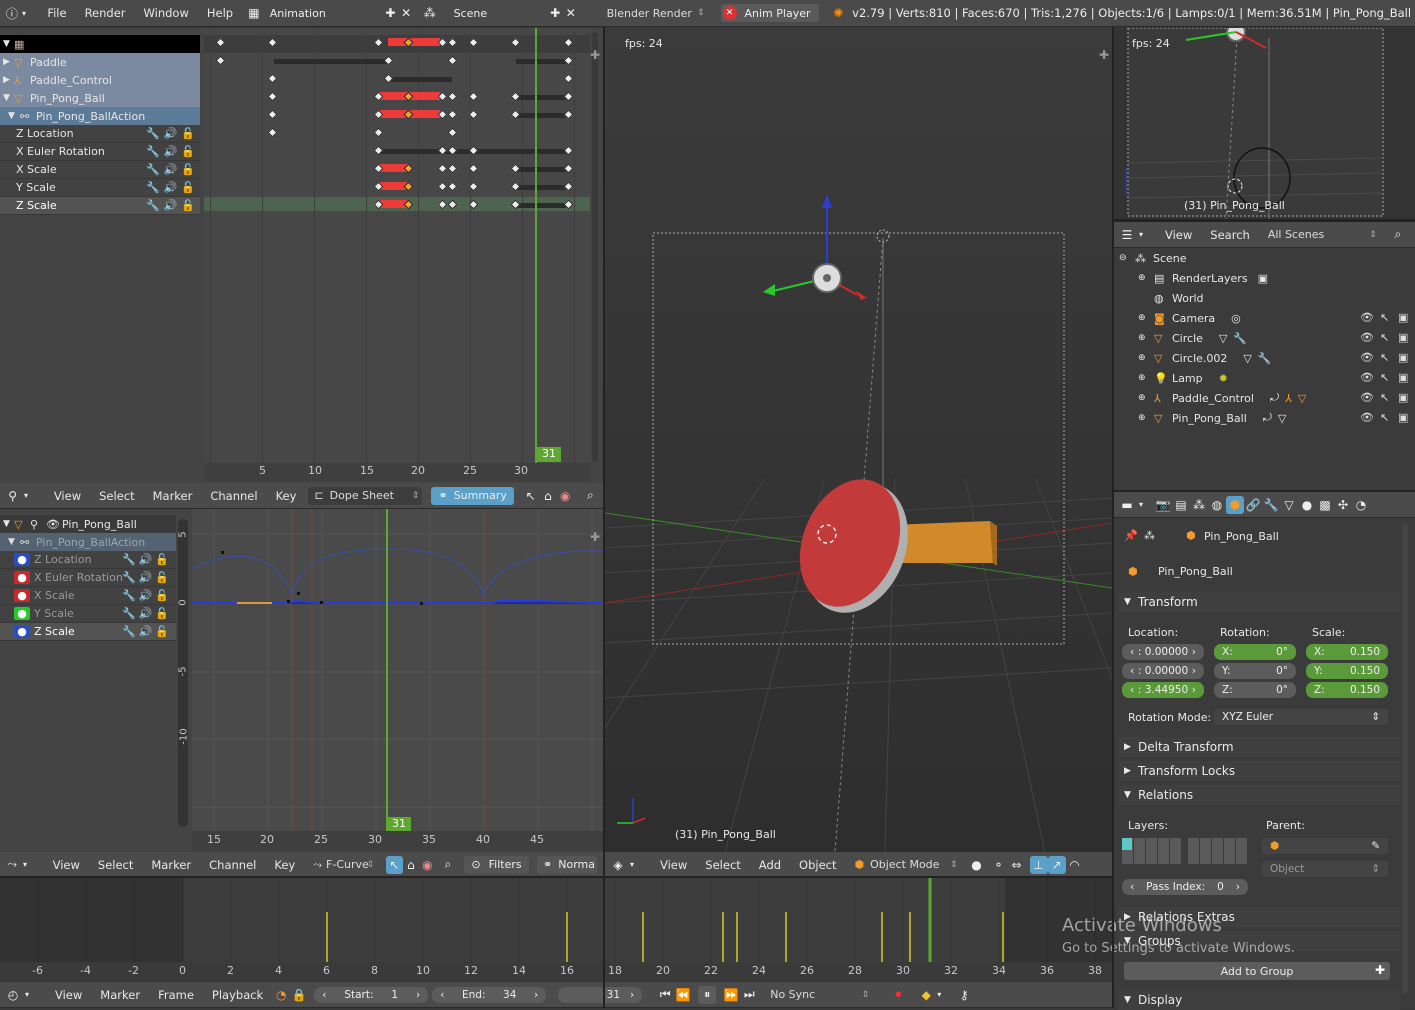 This screenshot has height=1010, width=1415. What do you see at coordinates (673, 865) in the screenshot?
I see `menu-view: View` at bounding box center [673, 865].